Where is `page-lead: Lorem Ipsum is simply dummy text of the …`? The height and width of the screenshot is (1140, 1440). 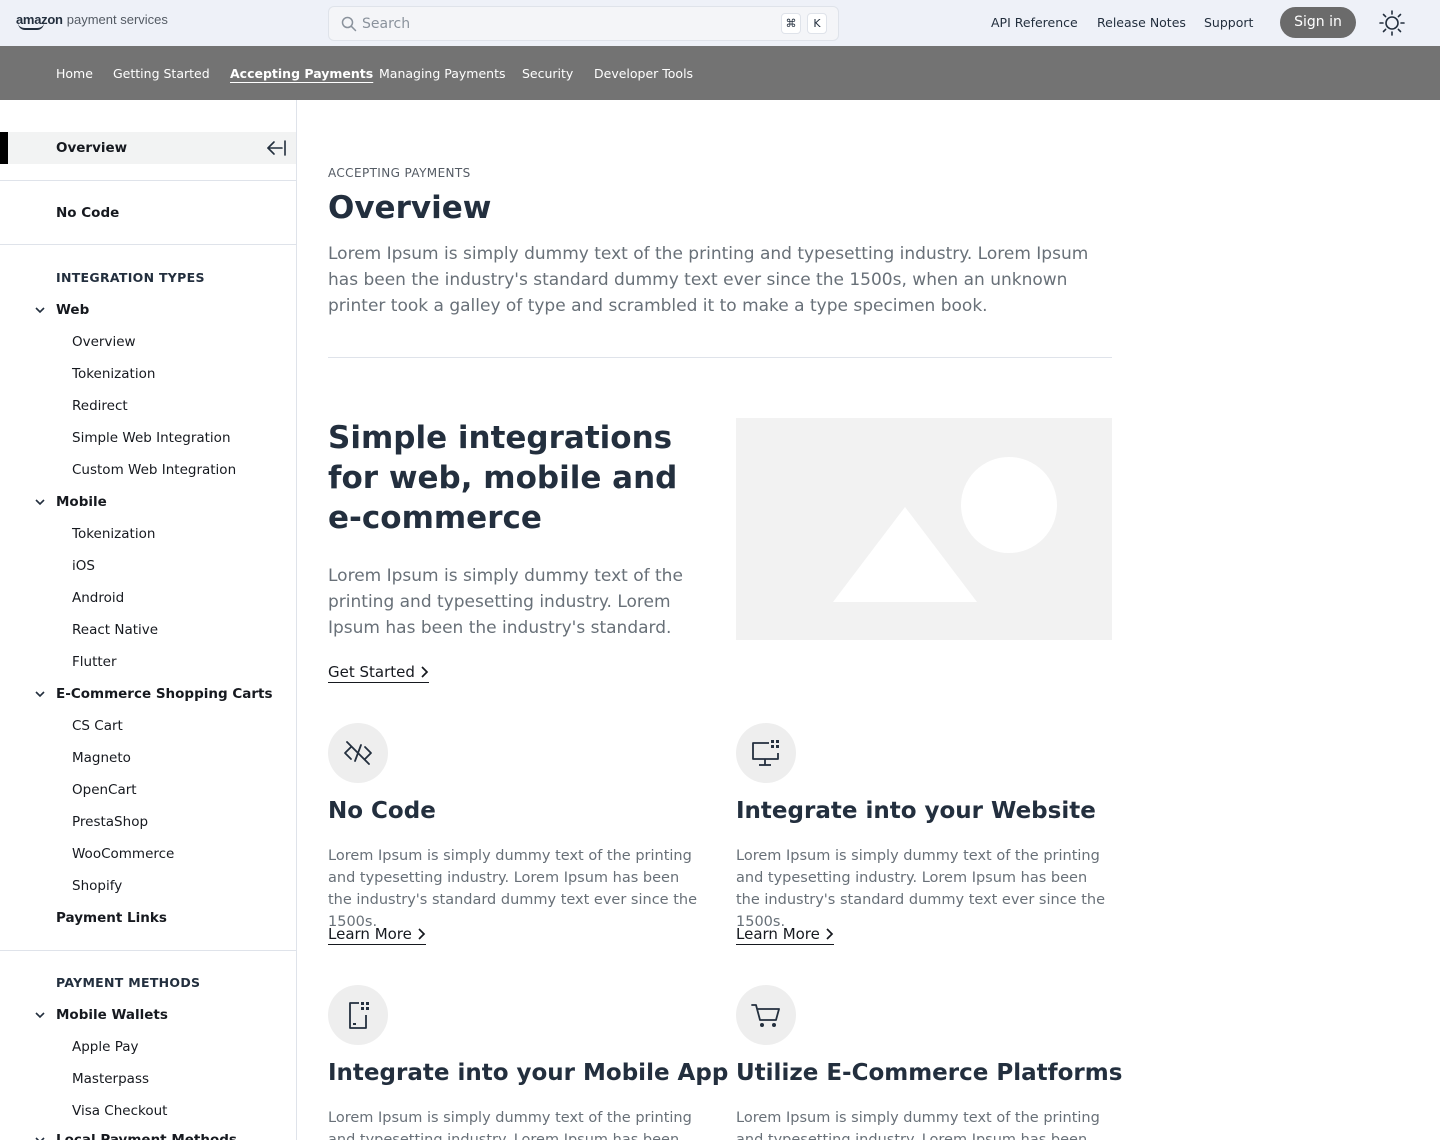
page-lead: Lorem Ipsum is simply dummy text of the … is located at coordinates (708, 280).